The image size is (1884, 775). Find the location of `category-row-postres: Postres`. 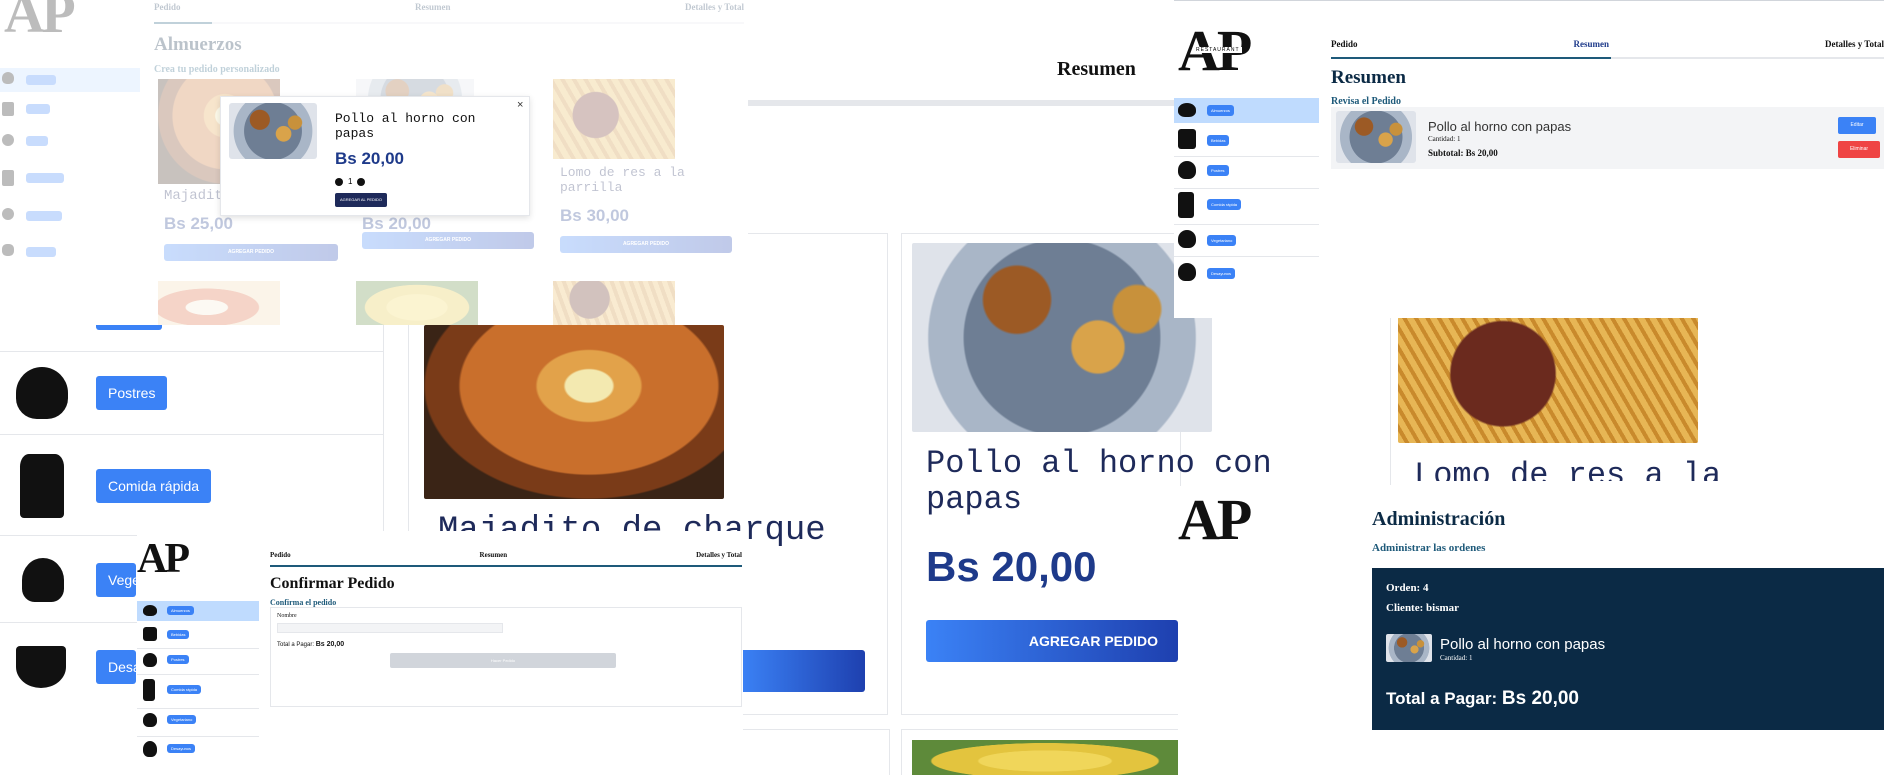

category-row-postres: Postres is located at coordinates (192, 393).